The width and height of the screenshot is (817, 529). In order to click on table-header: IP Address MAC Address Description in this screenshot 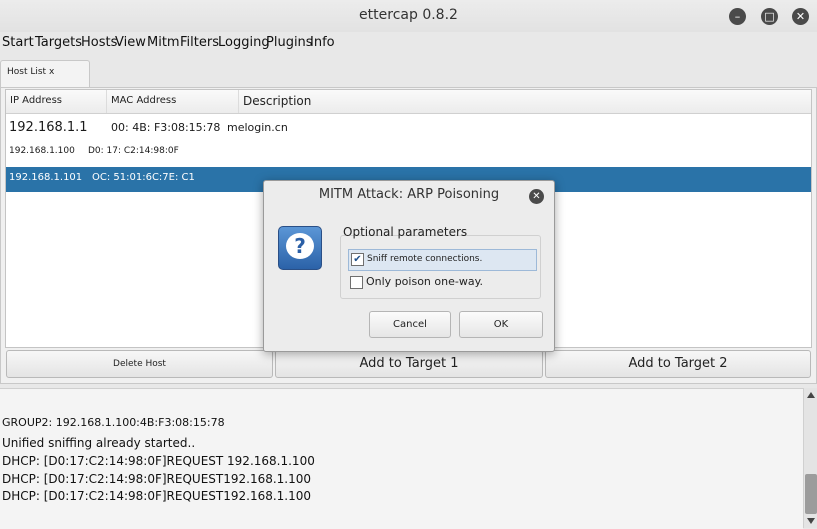, I will do `click(408, 102)`.